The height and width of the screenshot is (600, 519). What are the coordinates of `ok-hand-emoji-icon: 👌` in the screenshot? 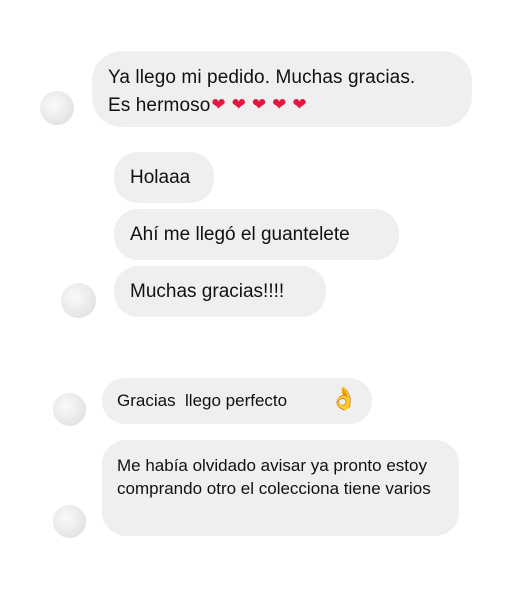 It's located at (344, 398).